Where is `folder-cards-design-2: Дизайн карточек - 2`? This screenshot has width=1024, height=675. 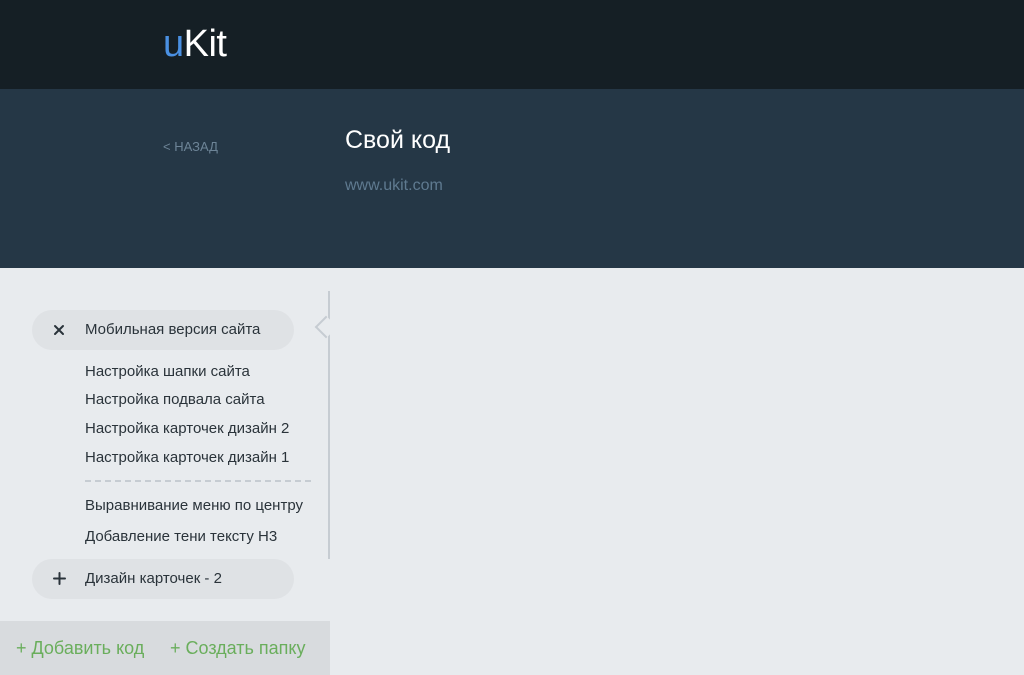
folder-cards-design-2: Дизайн карточек - 2 is located at coordinates (163, 579).